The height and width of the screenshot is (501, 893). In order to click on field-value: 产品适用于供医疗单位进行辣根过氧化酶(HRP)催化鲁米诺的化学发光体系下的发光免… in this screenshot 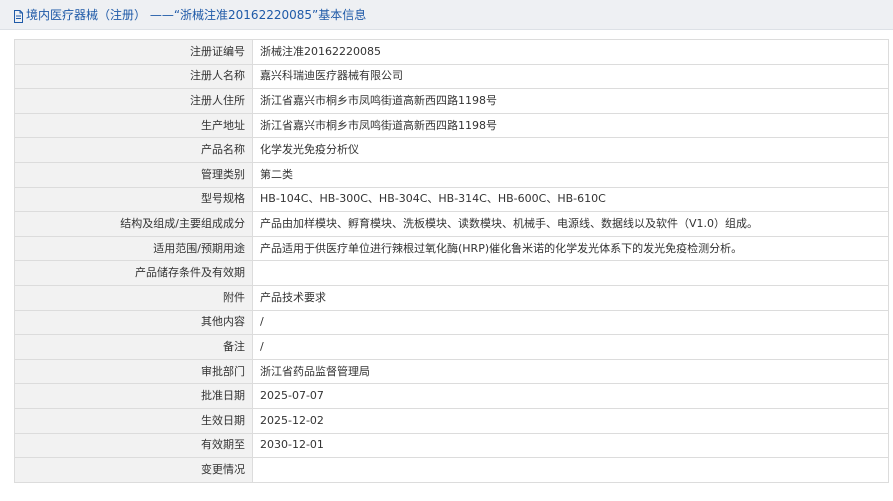, I will do `click(570, 248)`.